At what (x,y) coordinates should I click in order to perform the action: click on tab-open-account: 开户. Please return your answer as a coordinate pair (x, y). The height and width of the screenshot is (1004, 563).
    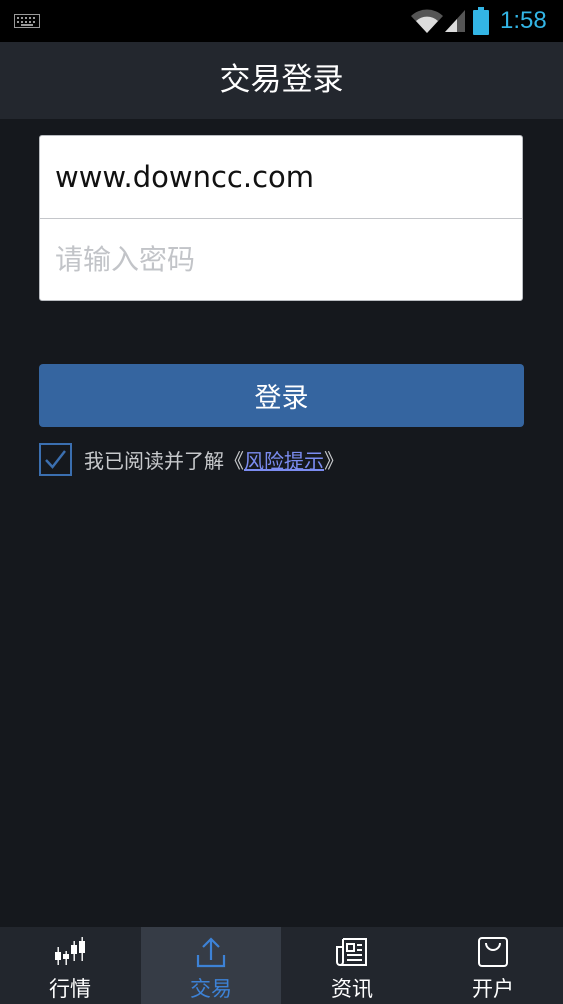
    Looking at the image, I should click on (493, 965).